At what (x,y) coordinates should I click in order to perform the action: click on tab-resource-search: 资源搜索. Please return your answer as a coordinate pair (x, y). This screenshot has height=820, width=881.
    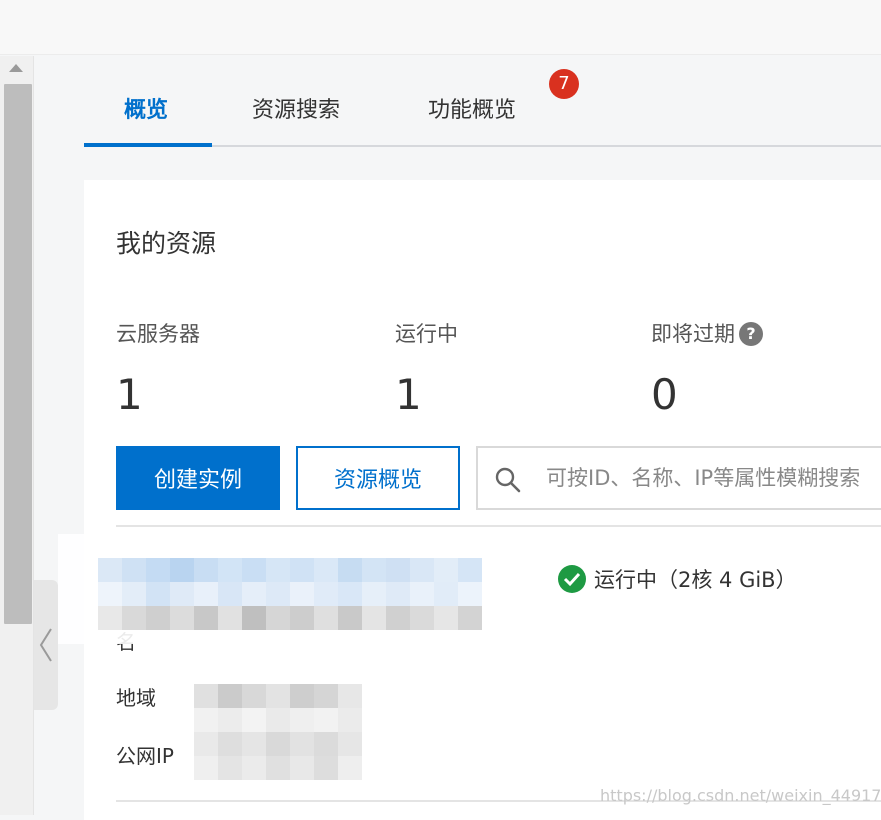
    Looking at the image, I should click on (296, 119).